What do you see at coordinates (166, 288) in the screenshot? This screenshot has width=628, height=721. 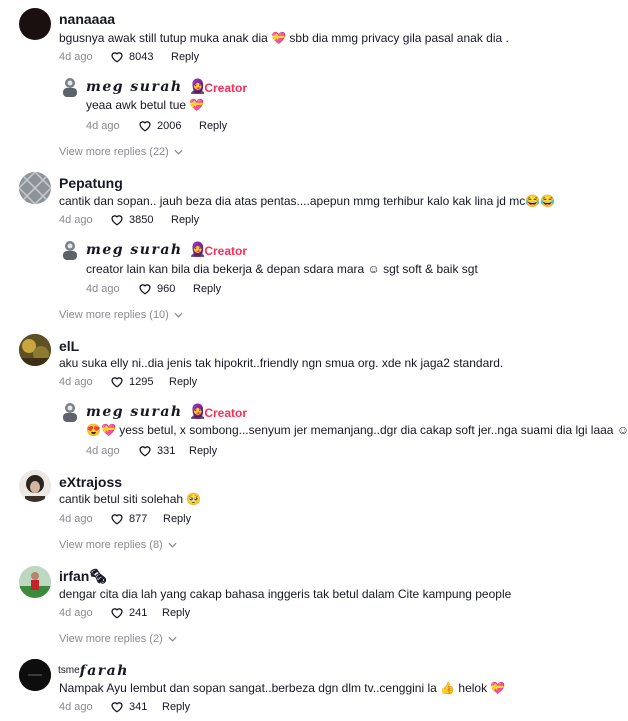 I see `like-count: 960` at bounding box center [166, 288].